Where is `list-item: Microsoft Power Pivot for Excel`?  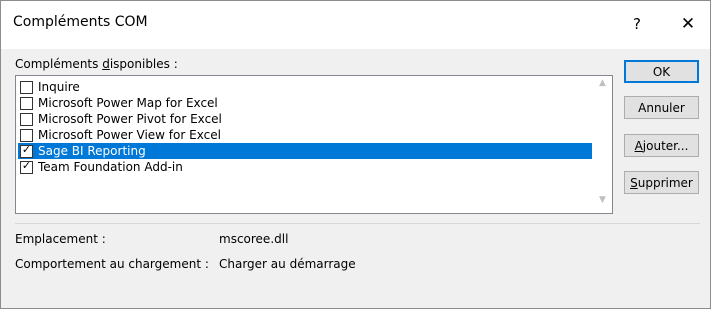 list-item: Microsoft Power Pivot for Excel is located at coordinates (305, 119).